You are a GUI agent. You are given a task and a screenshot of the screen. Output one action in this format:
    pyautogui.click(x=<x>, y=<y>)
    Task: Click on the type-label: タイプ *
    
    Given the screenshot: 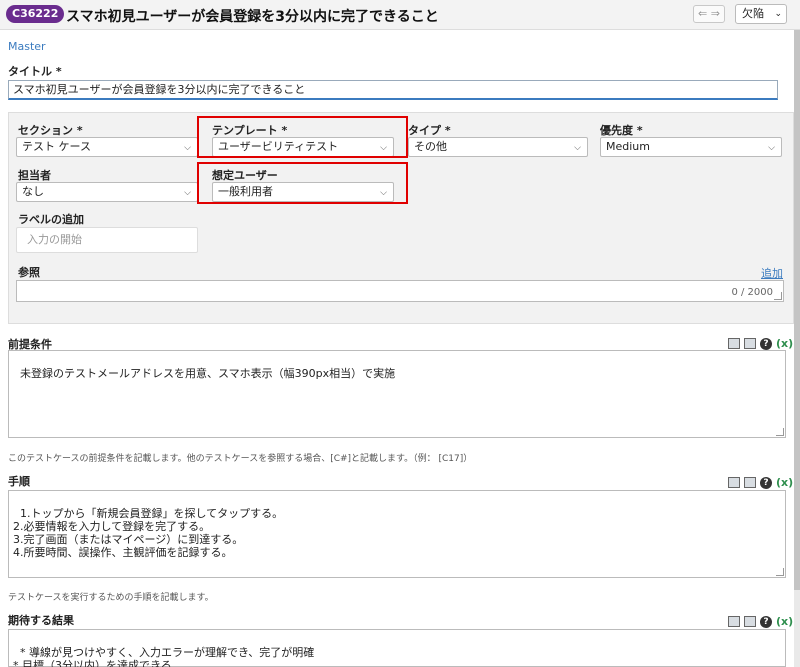 What is the action you would take?
    pyautogui.click(x=429, y=130)
    